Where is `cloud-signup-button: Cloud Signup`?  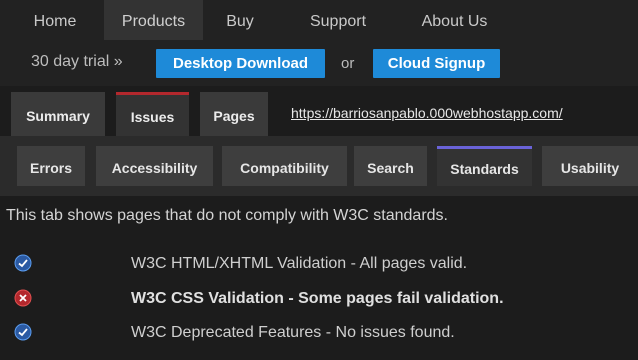 cloud-signup-button: Cloud Signup is located at coordinates (436, 63).